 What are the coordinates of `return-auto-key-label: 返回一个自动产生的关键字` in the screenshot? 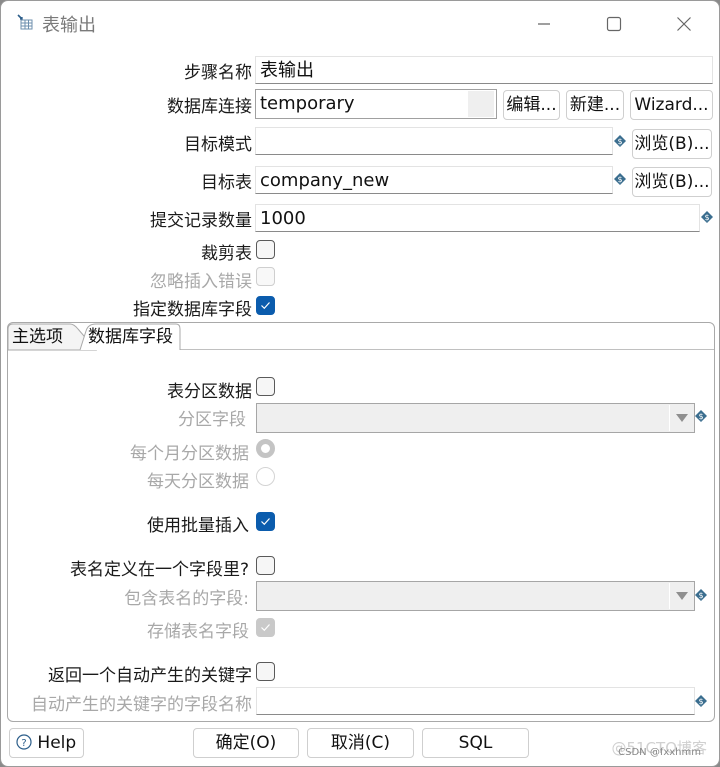 It's located at (150, 676).